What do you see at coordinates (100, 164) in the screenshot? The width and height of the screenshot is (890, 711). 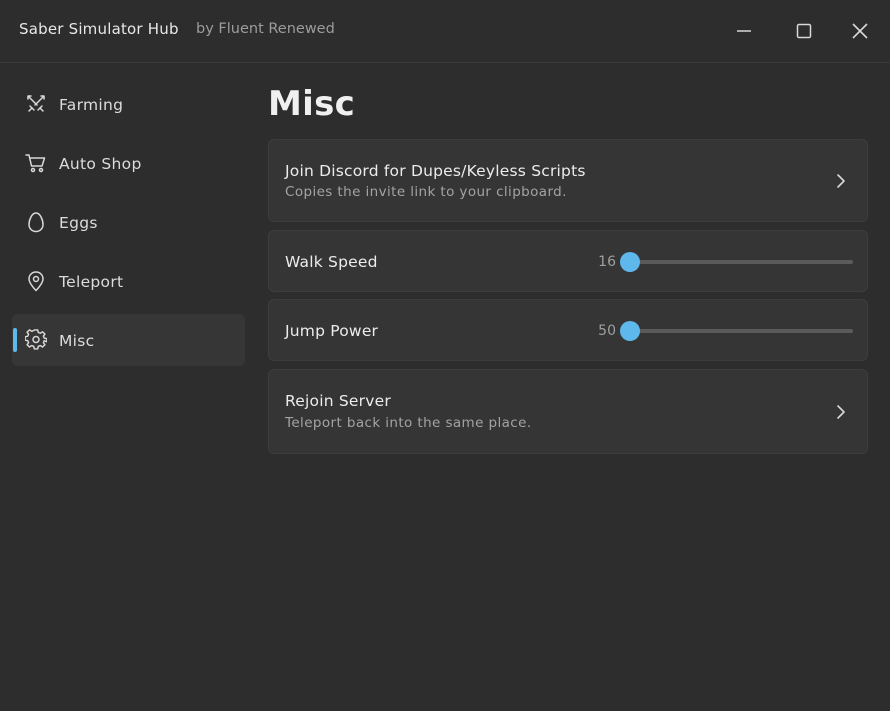 I see `sidebar-item-label: Auto Shop` at bounding box center [100, 164].